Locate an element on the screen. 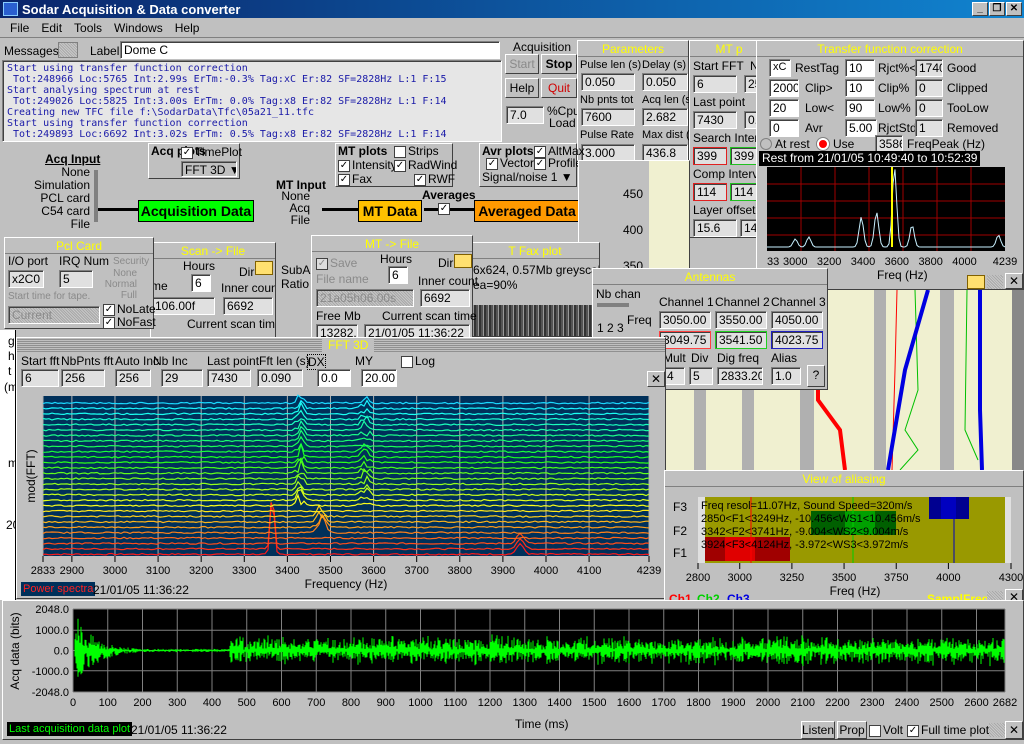 This screenshot has width=1024, height=744. quit-button: Quit is located at coordinates (559, 88).